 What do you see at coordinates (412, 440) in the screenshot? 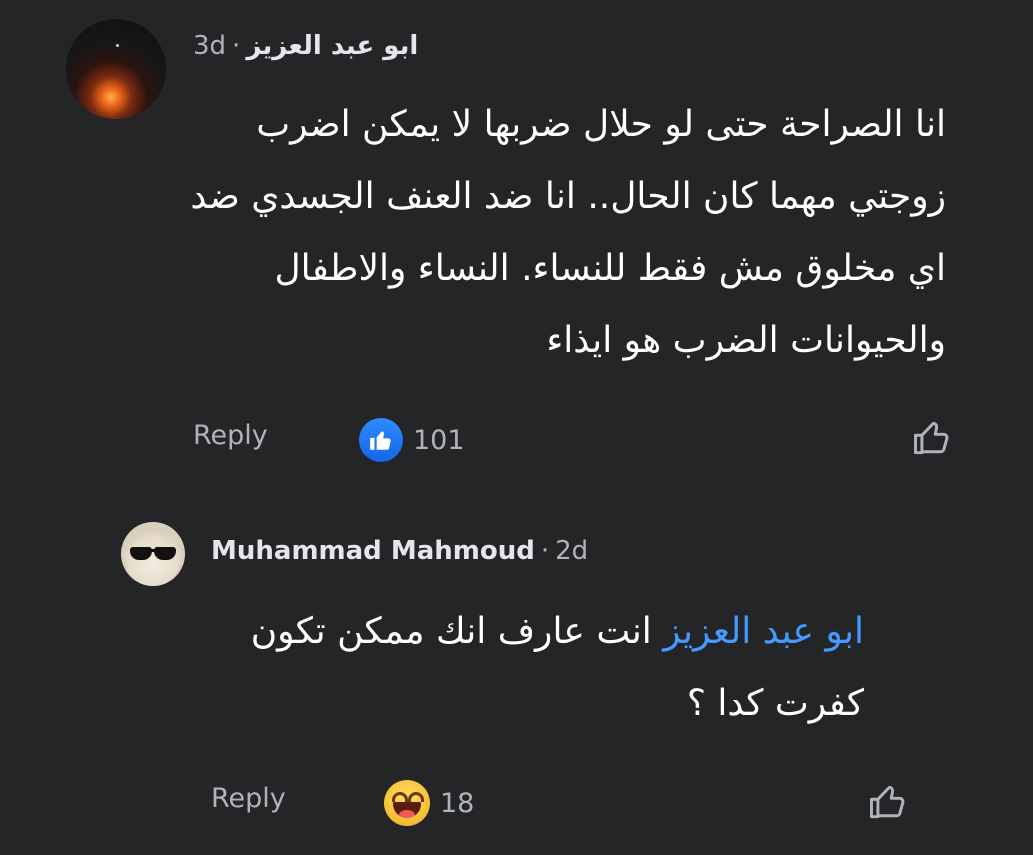
I see `reaction-summary: 101` at bounding box center [412, 440].